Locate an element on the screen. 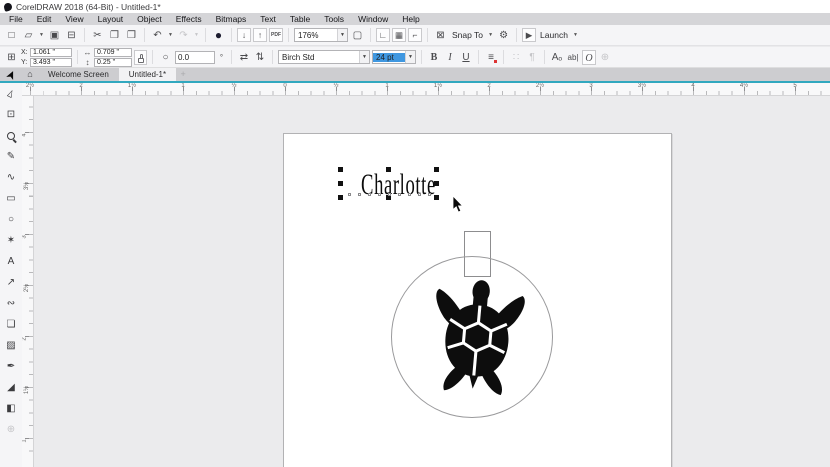 The width and height of the screenshot is (830, 467). menu-window: Window is located at coordinates (373, 19).